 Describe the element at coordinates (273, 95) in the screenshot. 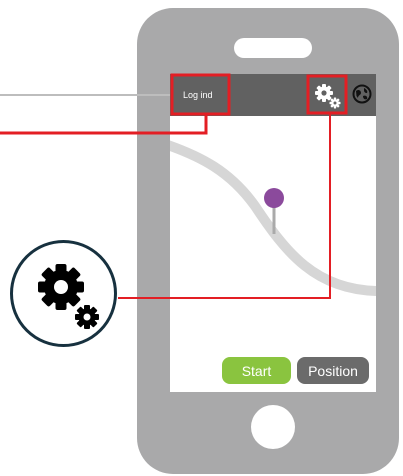

I see `app-bar: Log ind` at that location.